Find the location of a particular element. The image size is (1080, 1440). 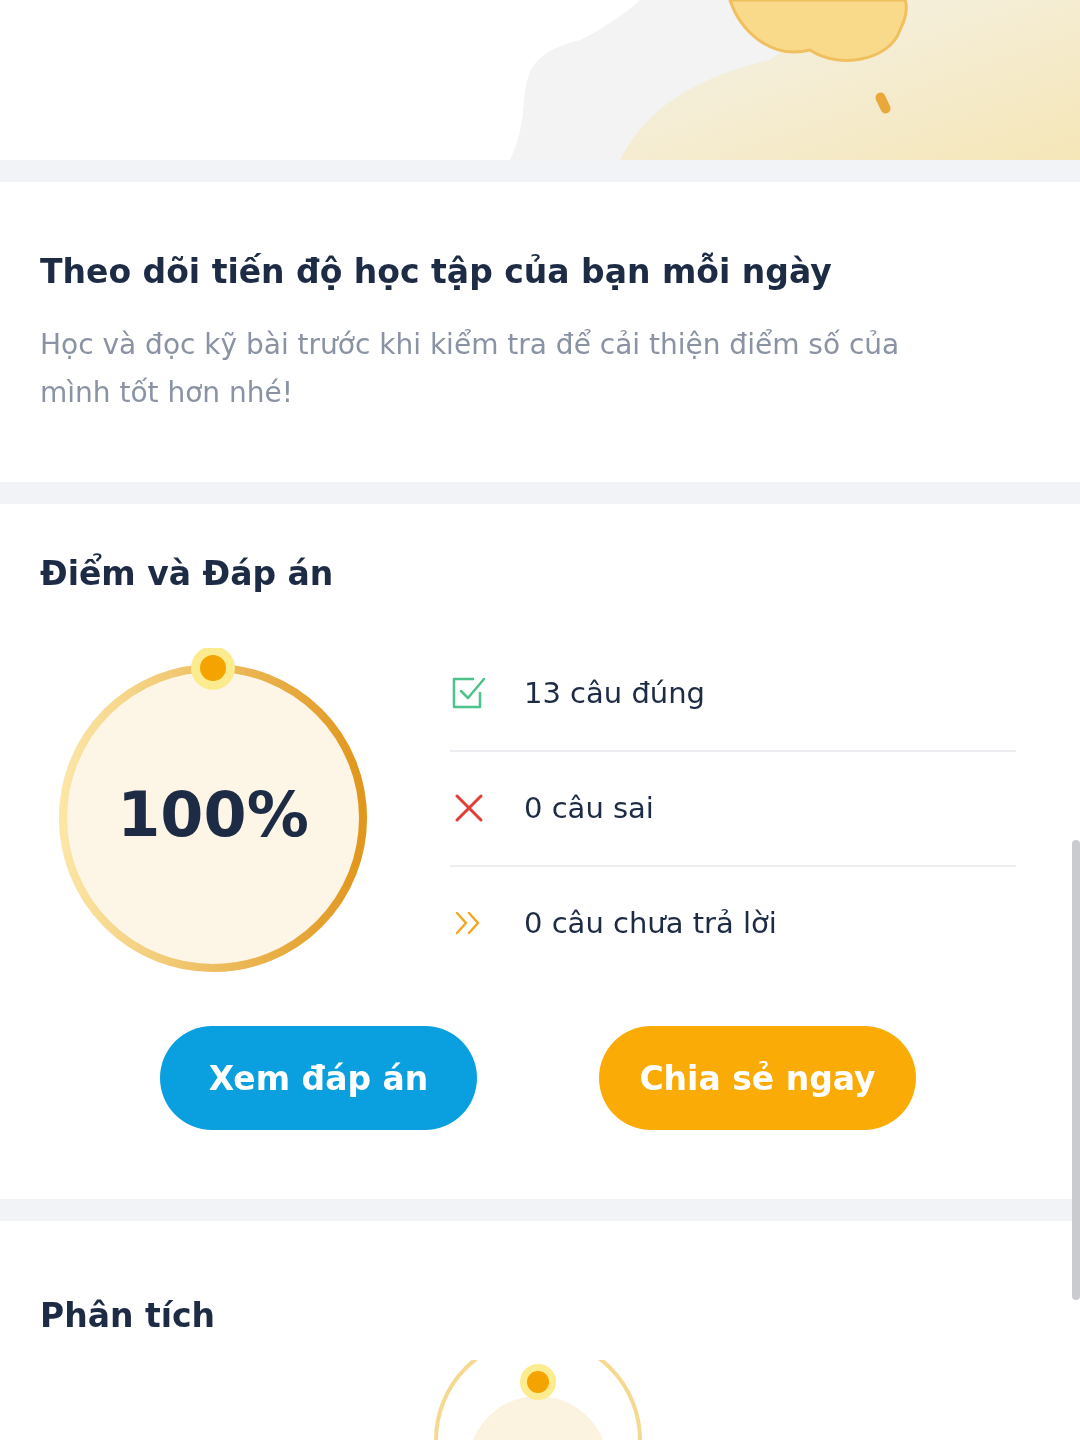

stat-label: 0 câu chưa trả lời is located at coordinates (650, 923).